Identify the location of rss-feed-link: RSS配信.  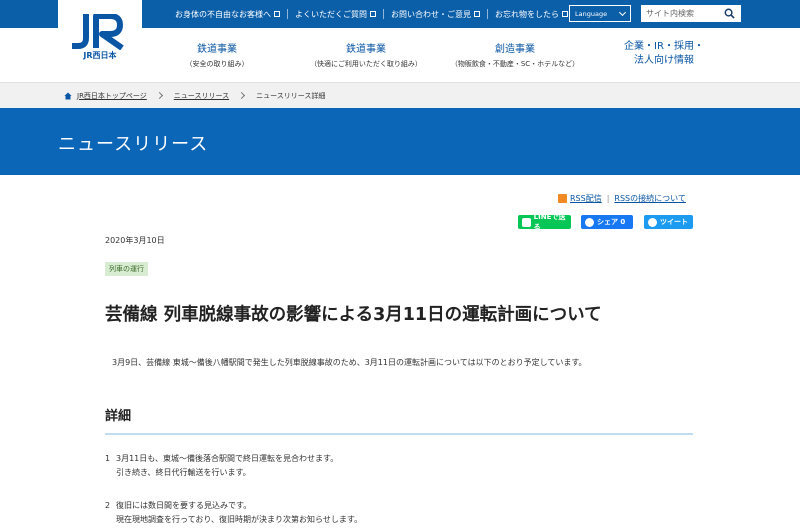
(586, 198).